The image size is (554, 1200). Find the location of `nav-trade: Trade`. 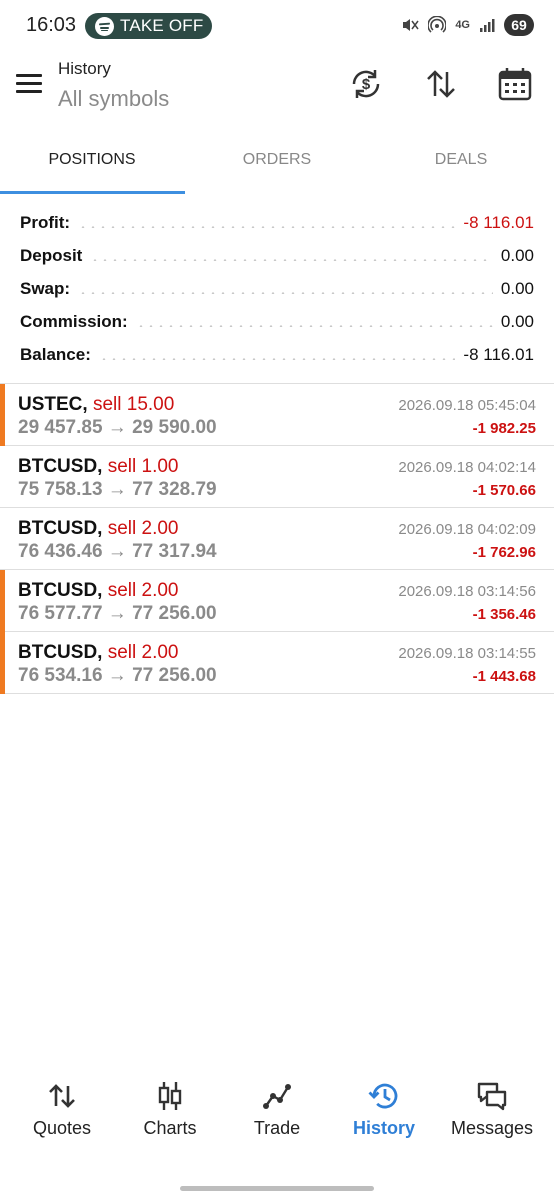

nav-trade: Trade is located at coordinates (277, 1112).